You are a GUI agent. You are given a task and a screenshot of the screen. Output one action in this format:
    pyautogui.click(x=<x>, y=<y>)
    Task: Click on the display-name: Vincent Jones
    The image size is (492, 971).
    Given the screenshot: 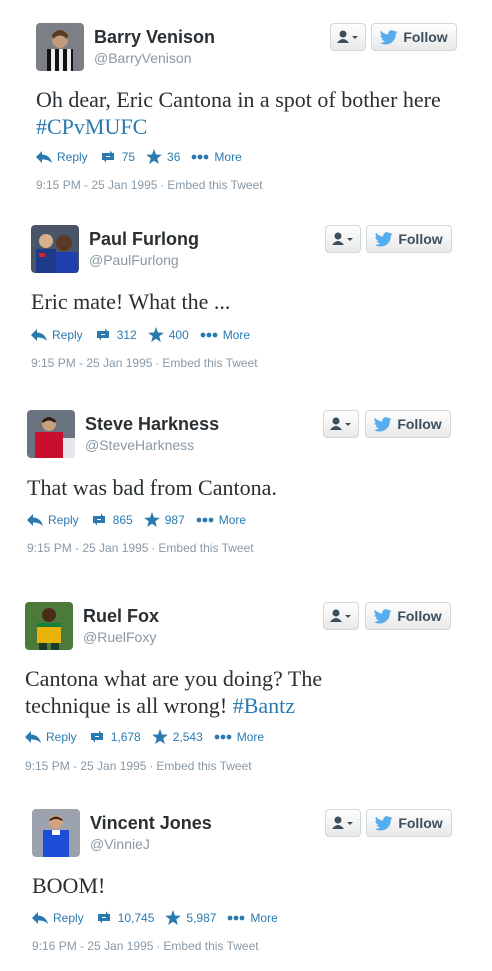 What is the action you would take?
    pyautogui.click(x=151, y=823)
    